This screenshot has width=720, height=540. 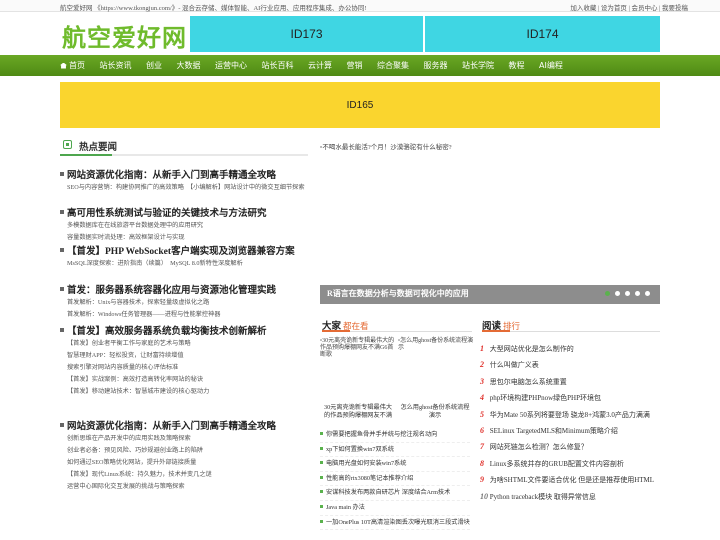 I want to click on rank-item: 5 华为Mate 50系列将要登场 骁龙8+鸿蒙3.0产品力满满, so click(x=570, y=415).